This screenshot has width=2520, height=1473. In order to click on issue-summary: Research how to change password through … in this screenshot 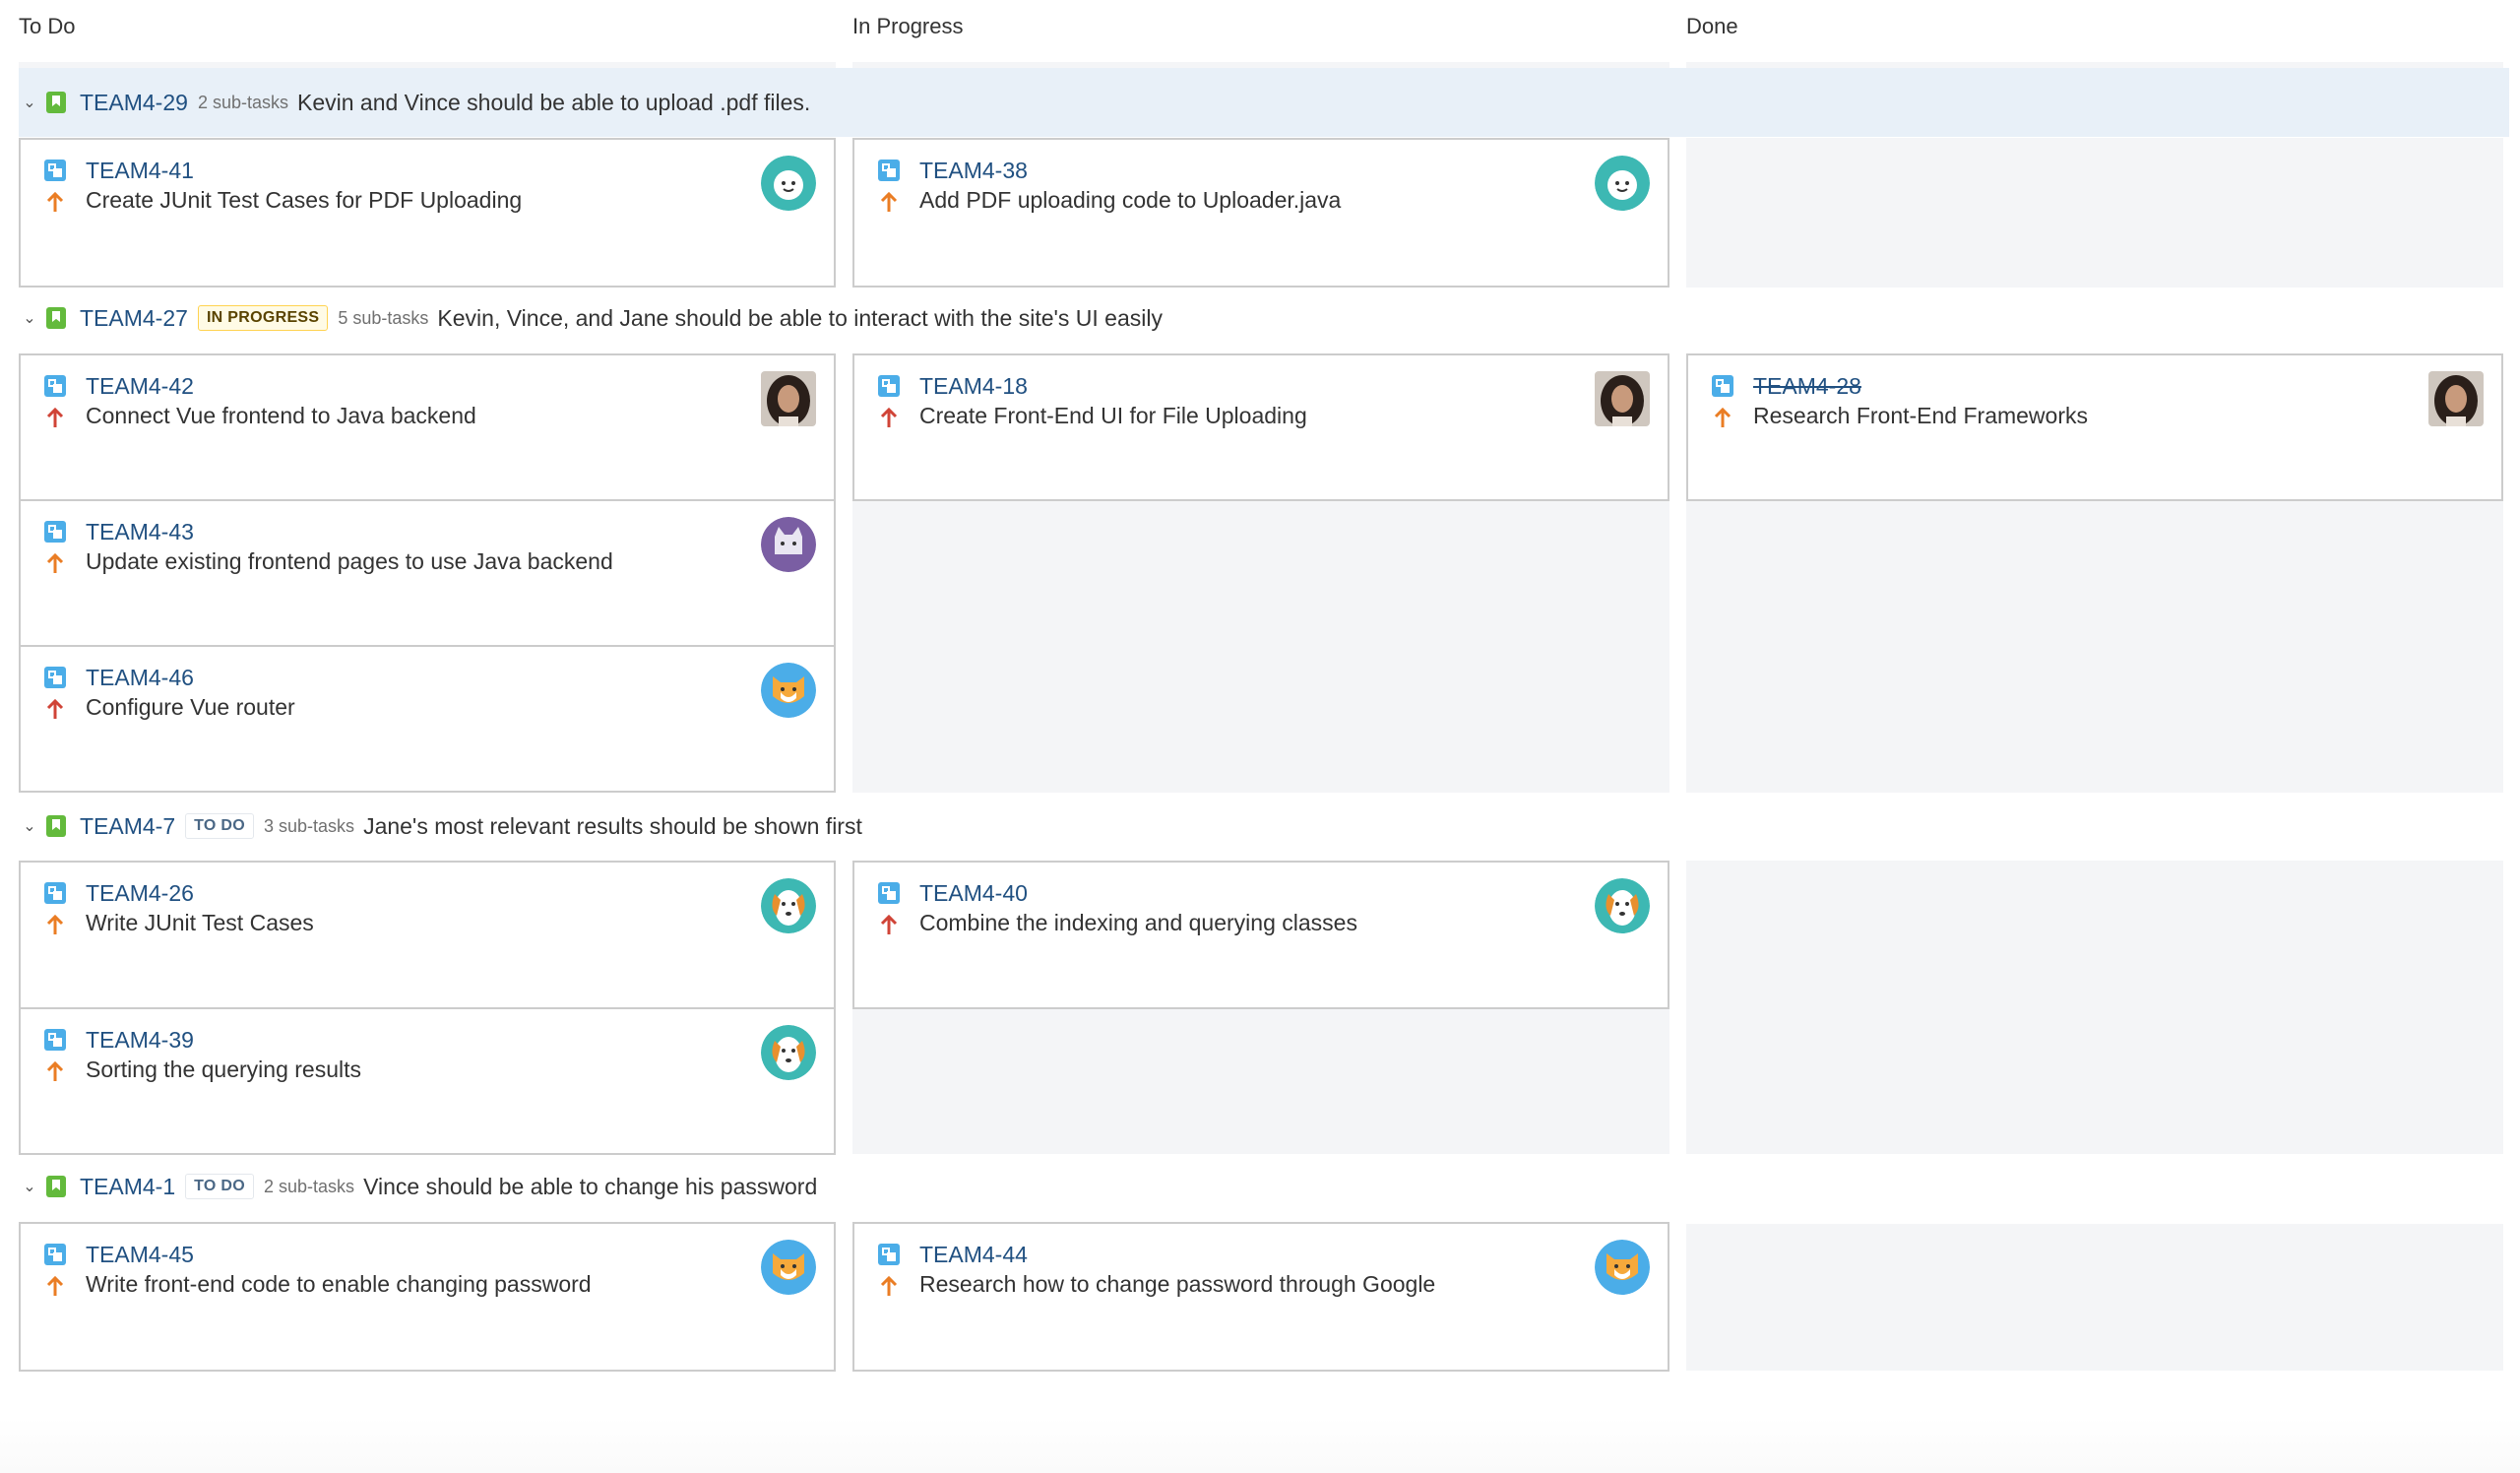, I will do `click(1177, 1284)`.